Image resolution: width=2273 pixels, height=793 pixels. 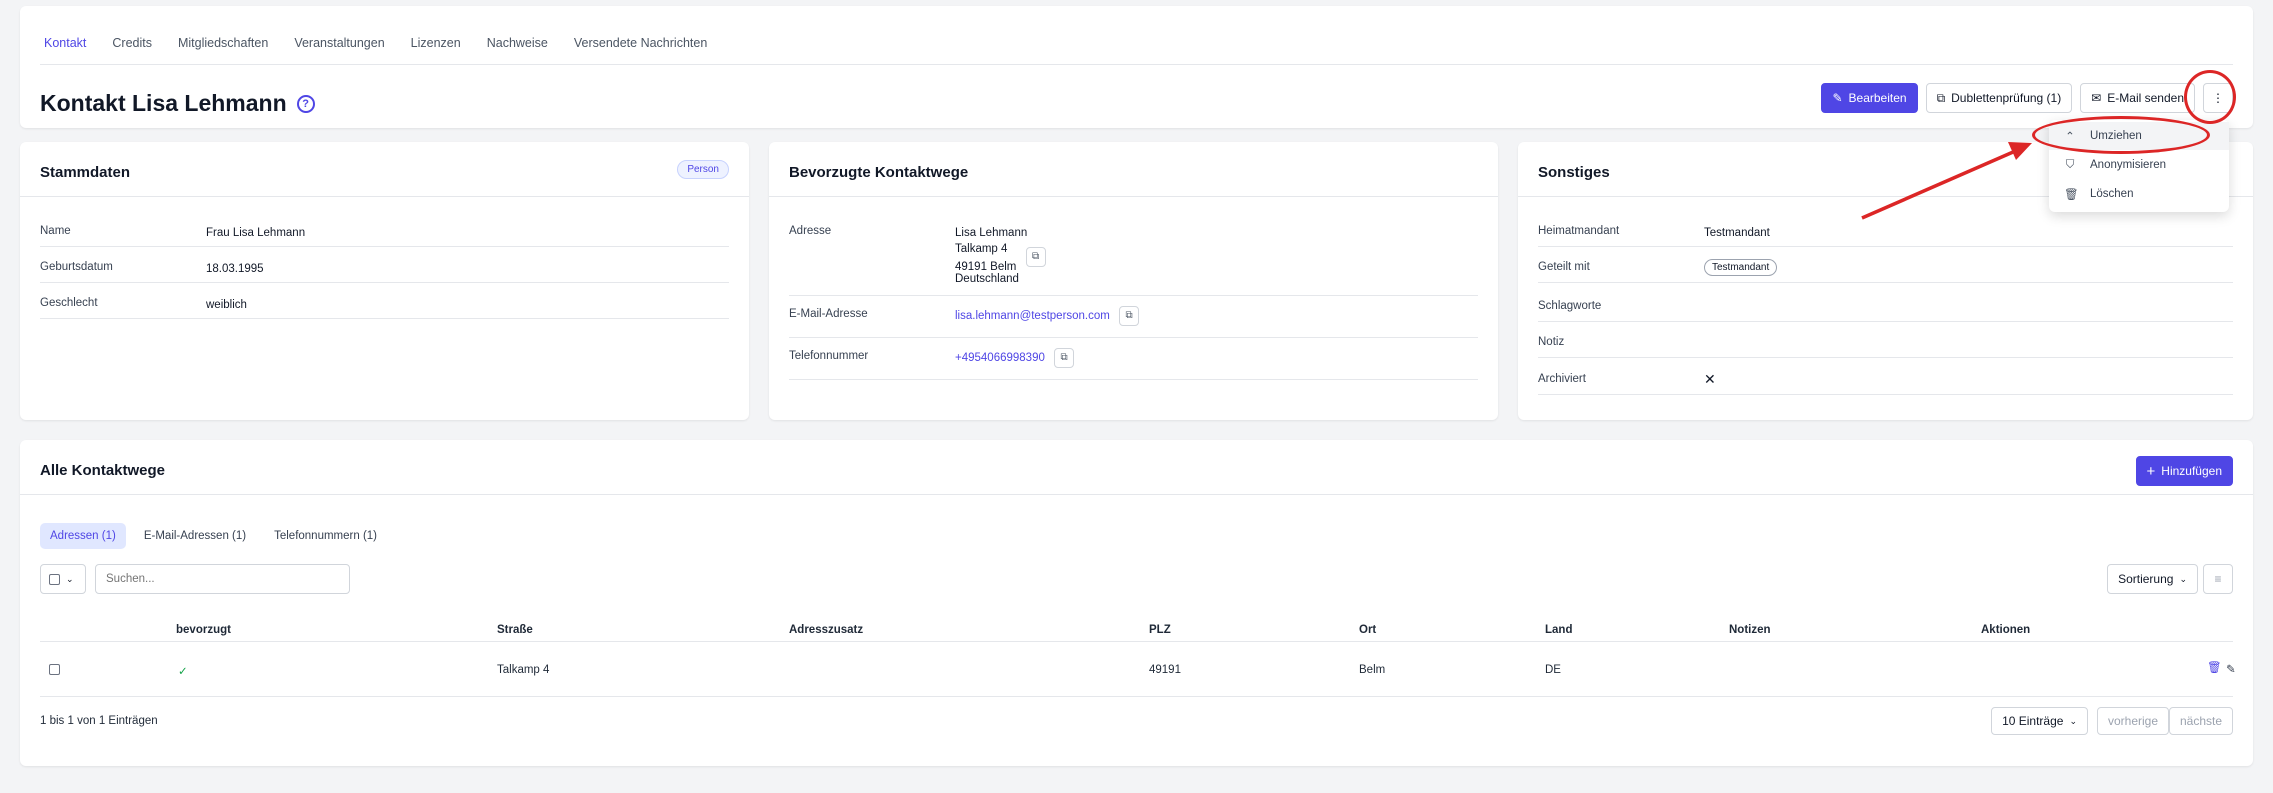 I want to click on field-label: Geschlecht, so click(x=69, y=303).